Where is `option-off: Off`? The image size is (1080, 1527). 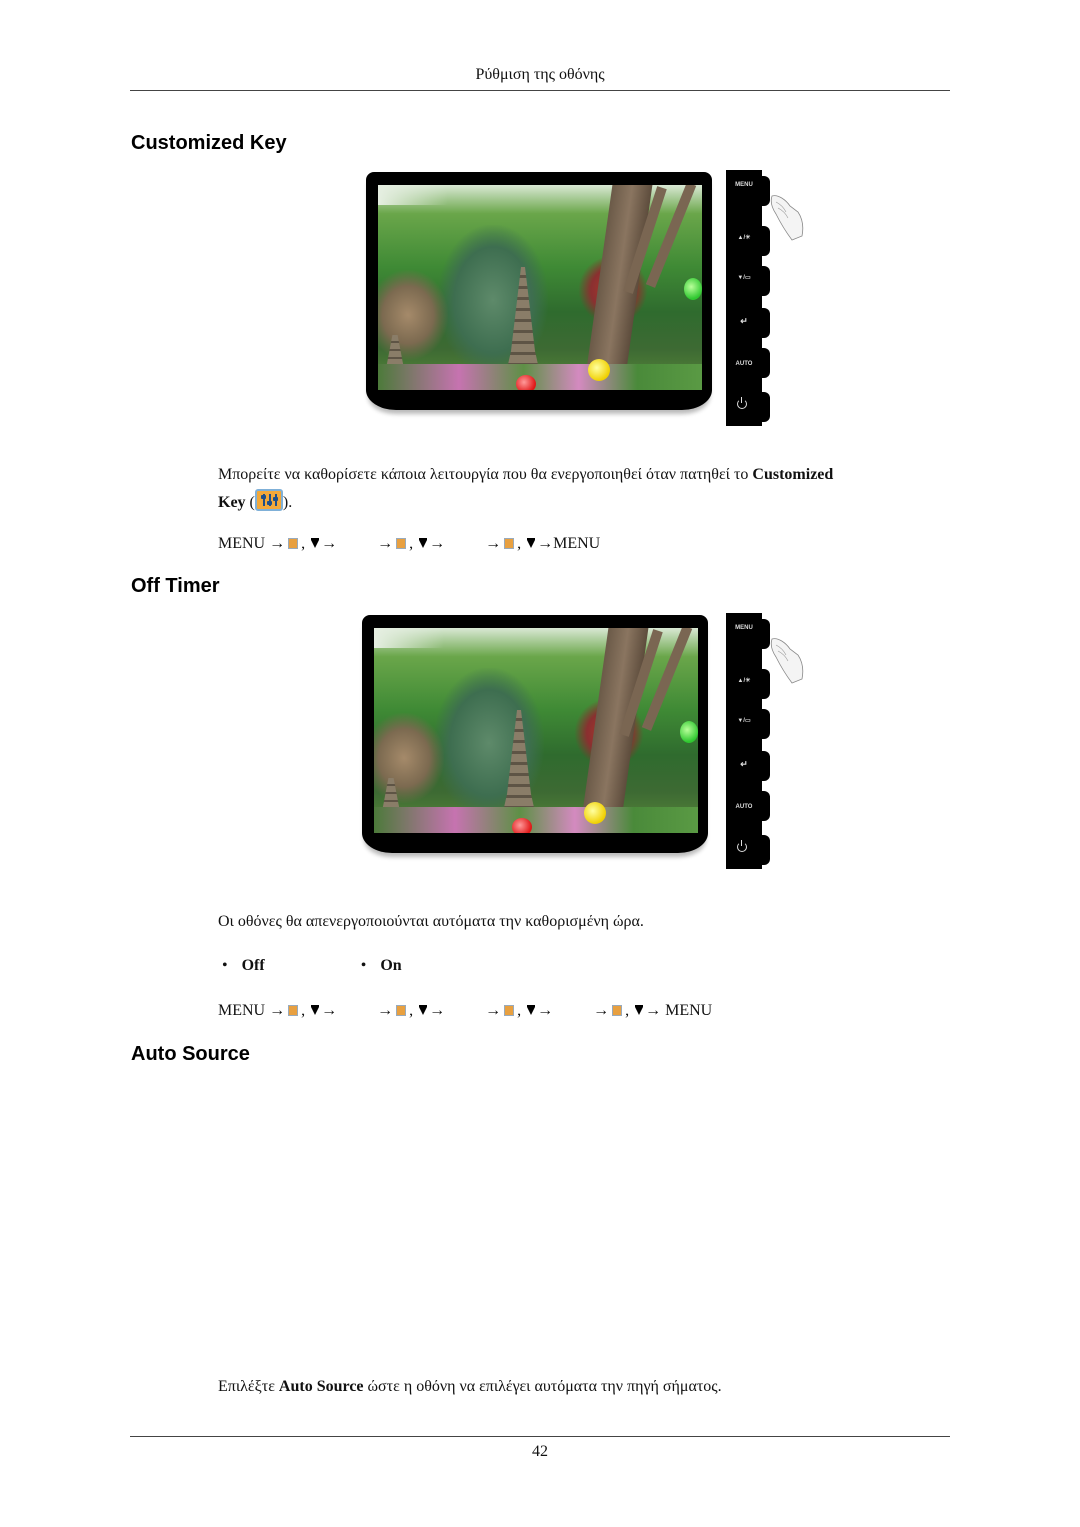 option-off: Off is located at coordinates (253, 965).